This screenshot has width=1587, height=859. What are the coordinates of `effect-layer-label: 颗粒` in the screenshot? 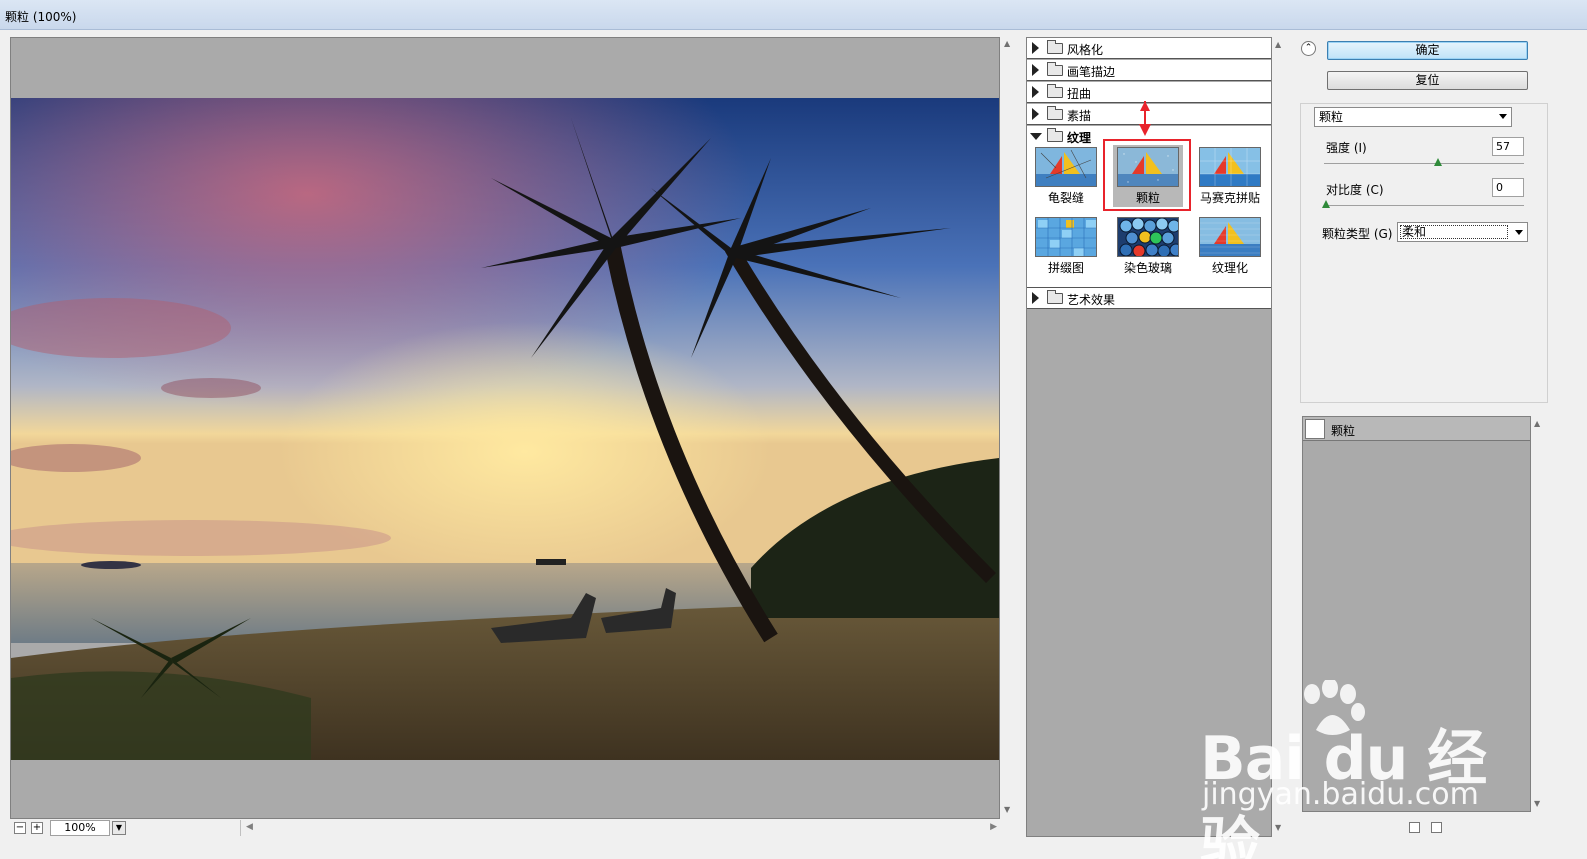 It's located at (1343, 431).